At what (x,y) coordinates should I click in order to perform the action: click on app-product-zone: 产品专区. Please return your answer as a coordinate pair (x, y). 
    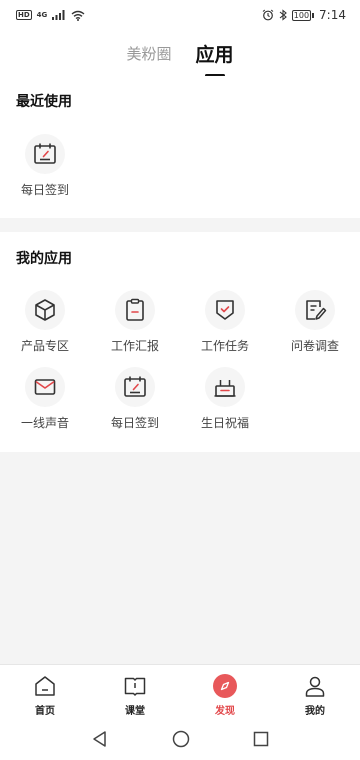
    Looking at the image, I should click on (45, 322).